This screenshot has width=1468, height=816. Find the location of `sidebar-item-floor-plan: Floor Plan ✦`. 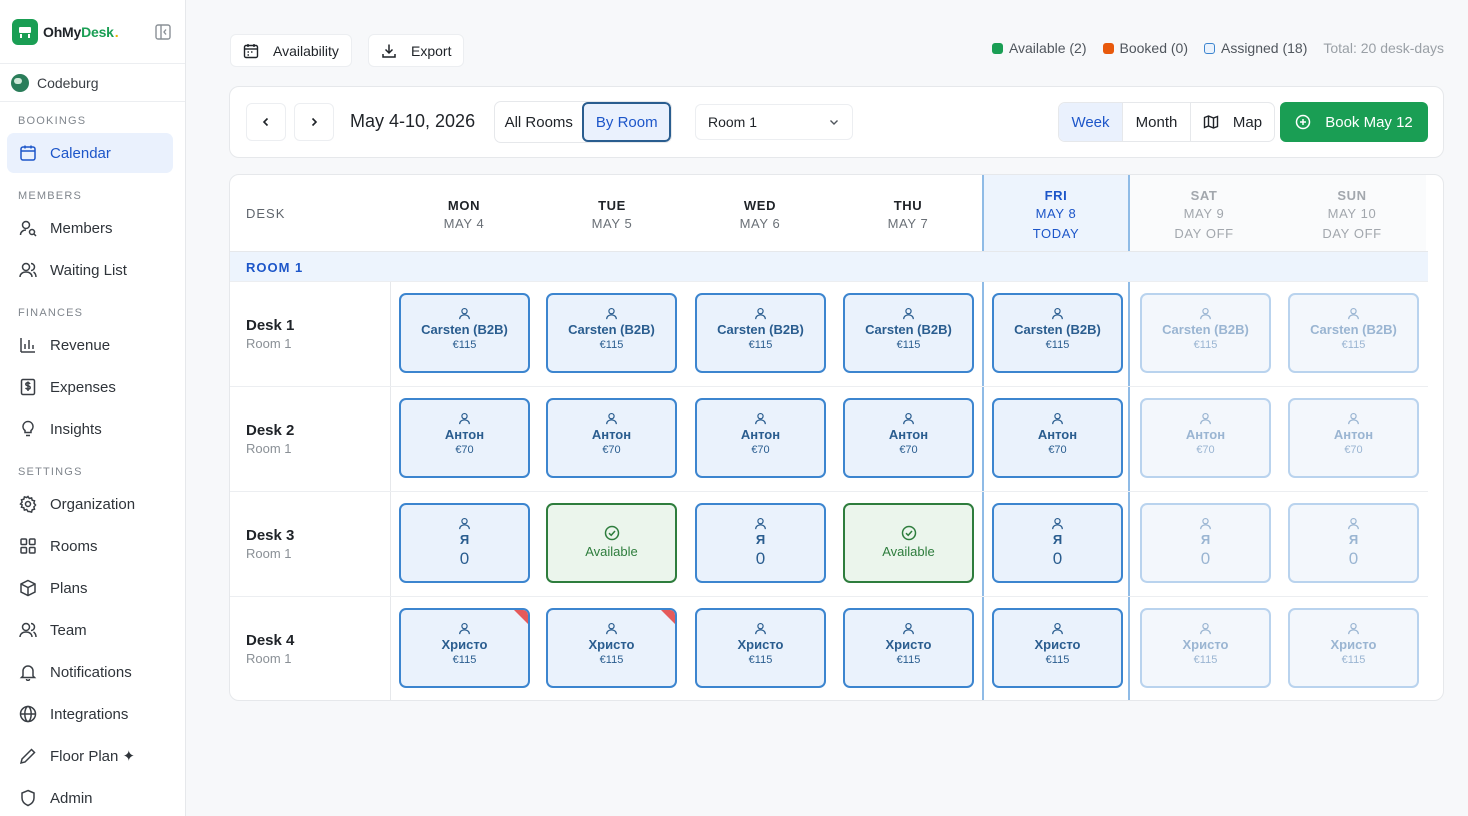

sidebar-item-floor-plan: Floor Plan ✦ is located at coordinates (90, 756).